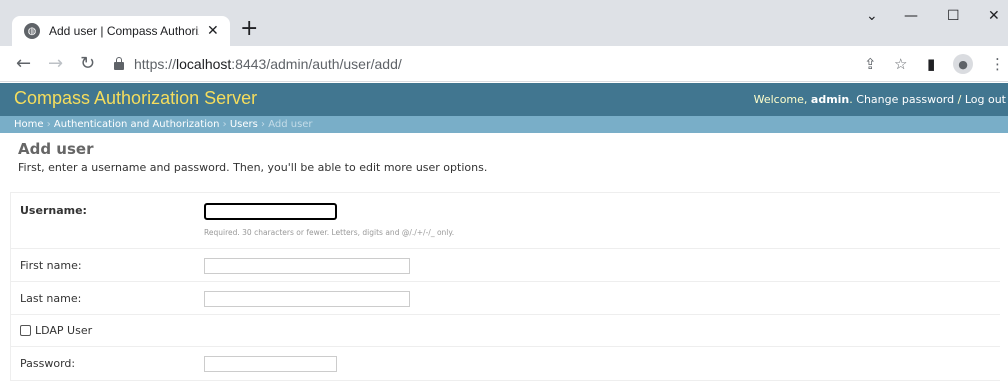 The width and height of the screenshot is (1008, 387). Describe the element at coordinates (905, 99) in the screenshot. I see `change-password-link: Change password` at that location.